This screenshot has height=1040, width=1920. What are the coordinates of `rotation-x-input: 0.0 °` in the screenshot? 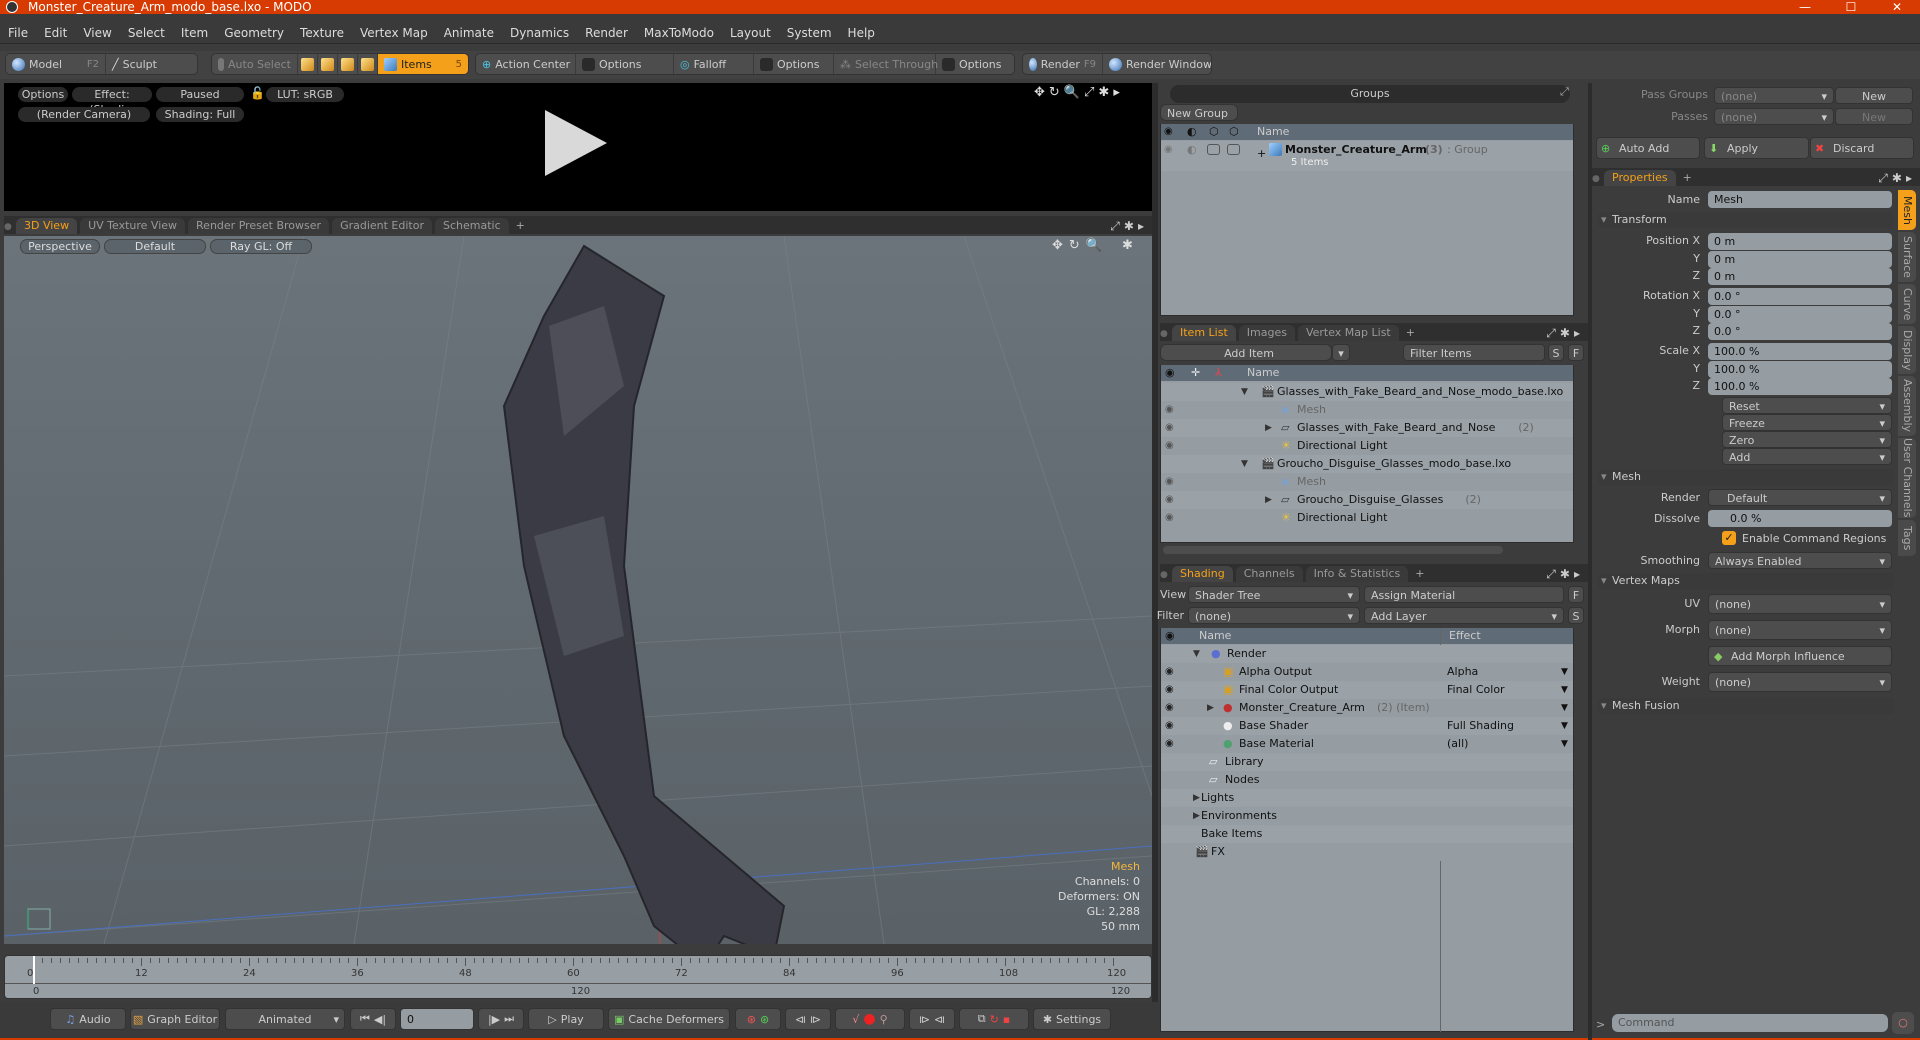 It's located at (1800, 296).